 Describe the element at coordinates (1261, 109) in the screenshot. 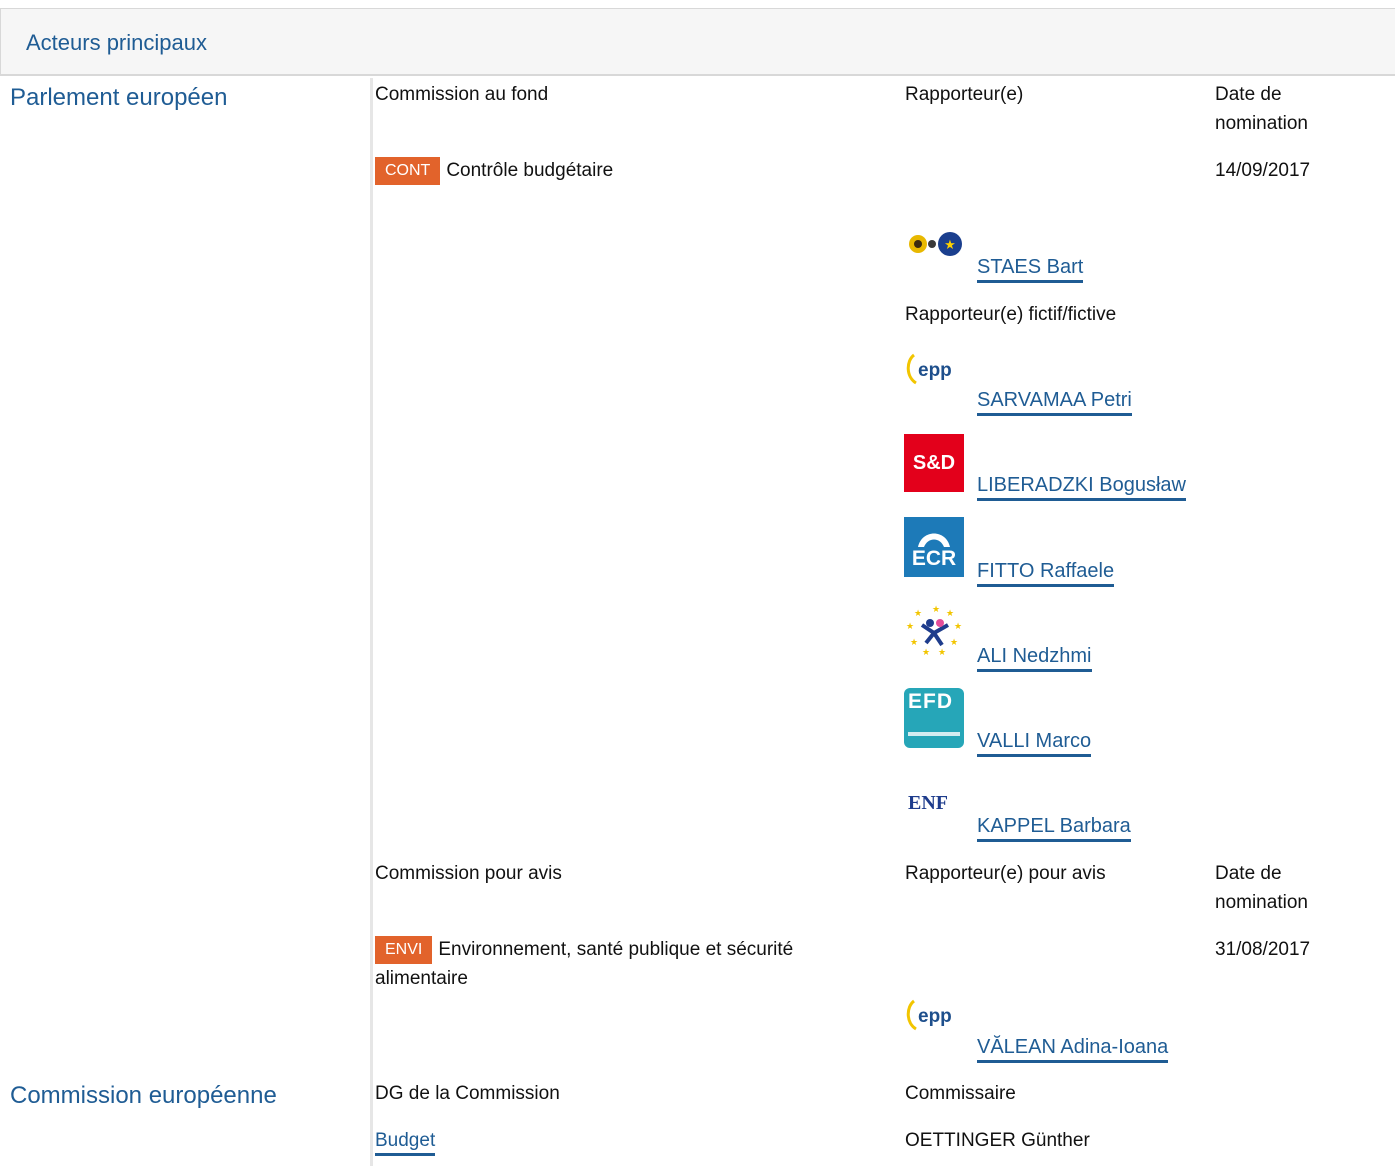

I see `col-nomination-date: Date de nomination` at that location.